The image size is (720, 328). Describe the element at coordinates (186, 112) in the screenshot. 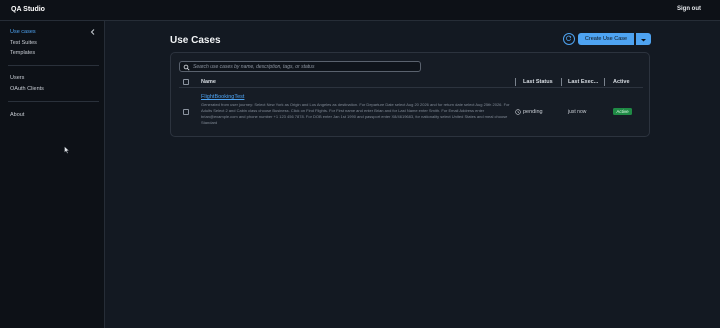

I see `row-checkbox` at that location.